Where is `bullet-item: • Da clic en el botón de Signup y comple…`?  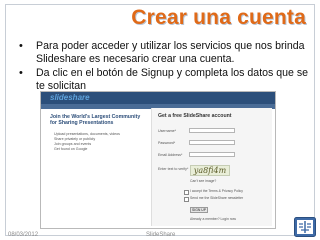
bullet-item: • Da clic en el botón de Signup y comple… is located at coordinates (164, 79).